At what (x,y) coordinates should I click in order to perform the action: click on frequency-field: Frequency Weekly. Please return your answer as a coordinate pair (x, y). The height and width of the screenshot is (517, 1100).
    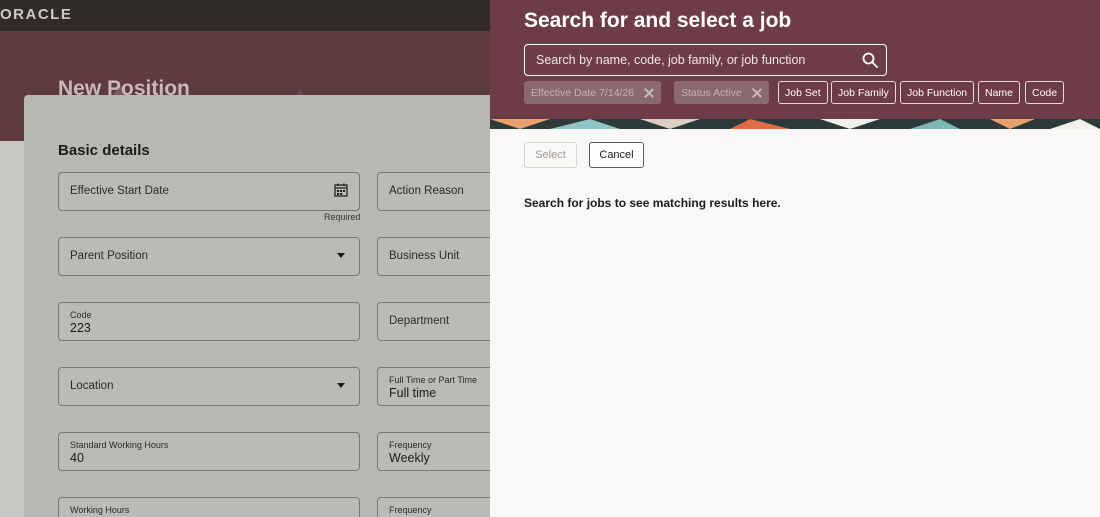
    Looking at the image, I should click on (442, 451).